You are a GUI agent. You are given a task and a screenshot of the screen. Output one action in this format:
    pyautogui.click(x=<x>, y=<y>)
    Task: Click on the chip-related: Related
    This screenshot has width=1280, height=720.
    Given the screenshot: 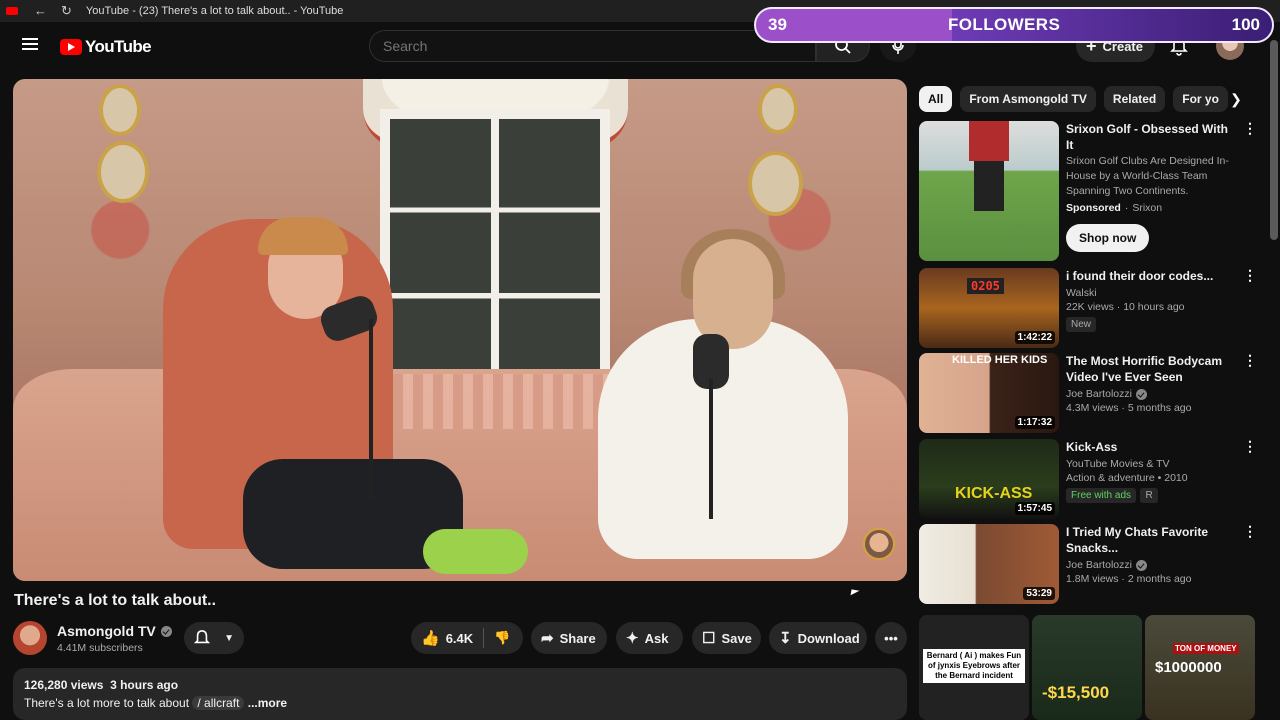 What is the action you would take?
    pyautogui.click(x=1134, y=99)
    